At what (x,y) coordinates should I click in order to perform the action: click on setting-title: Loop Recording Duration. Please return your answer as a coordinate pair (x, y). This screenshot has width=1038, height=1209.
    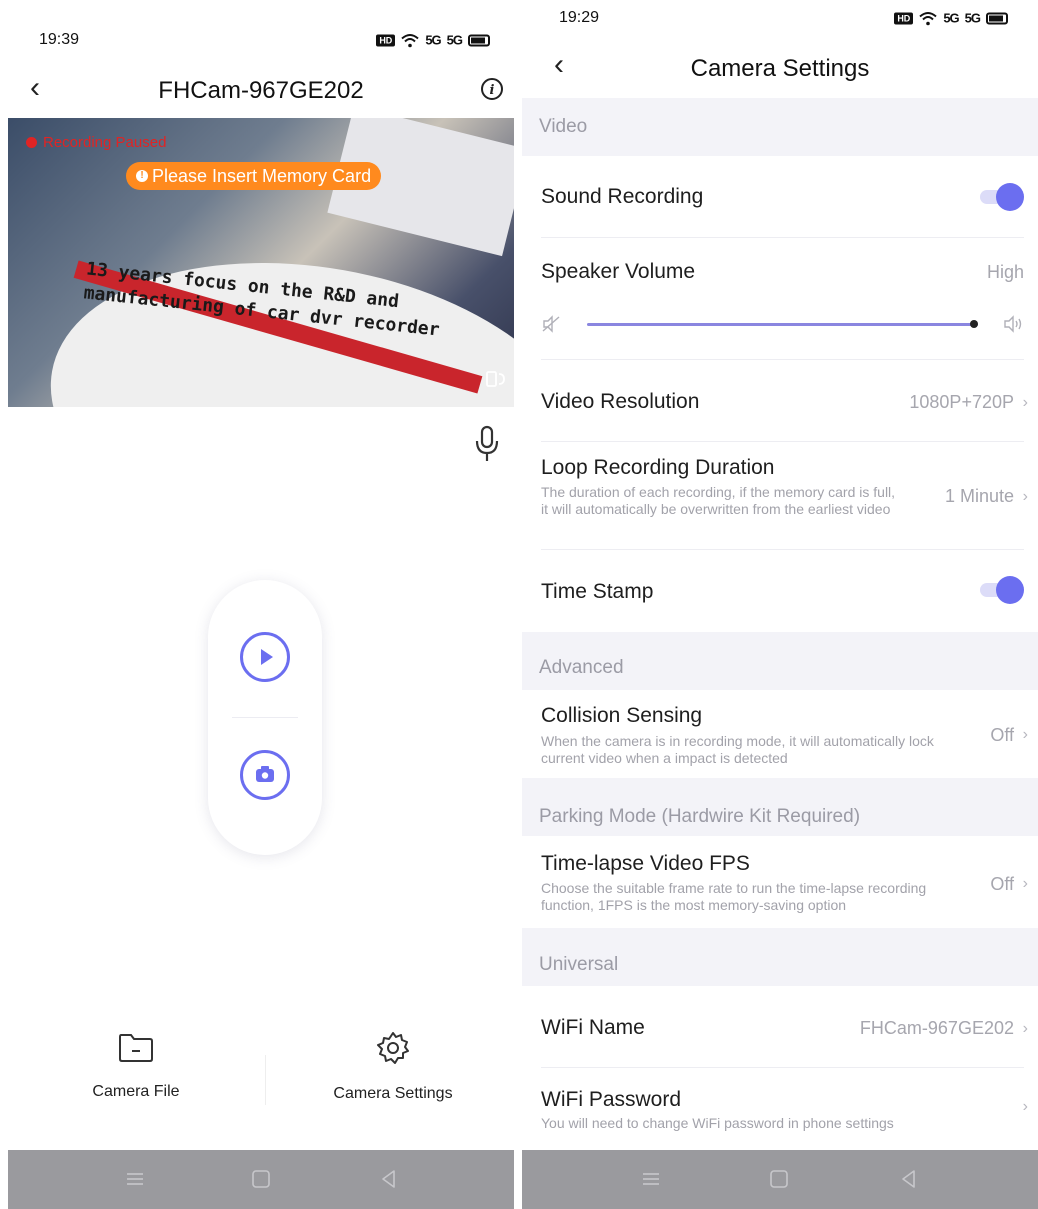
    Looking at the image, I should click on (658, 467).